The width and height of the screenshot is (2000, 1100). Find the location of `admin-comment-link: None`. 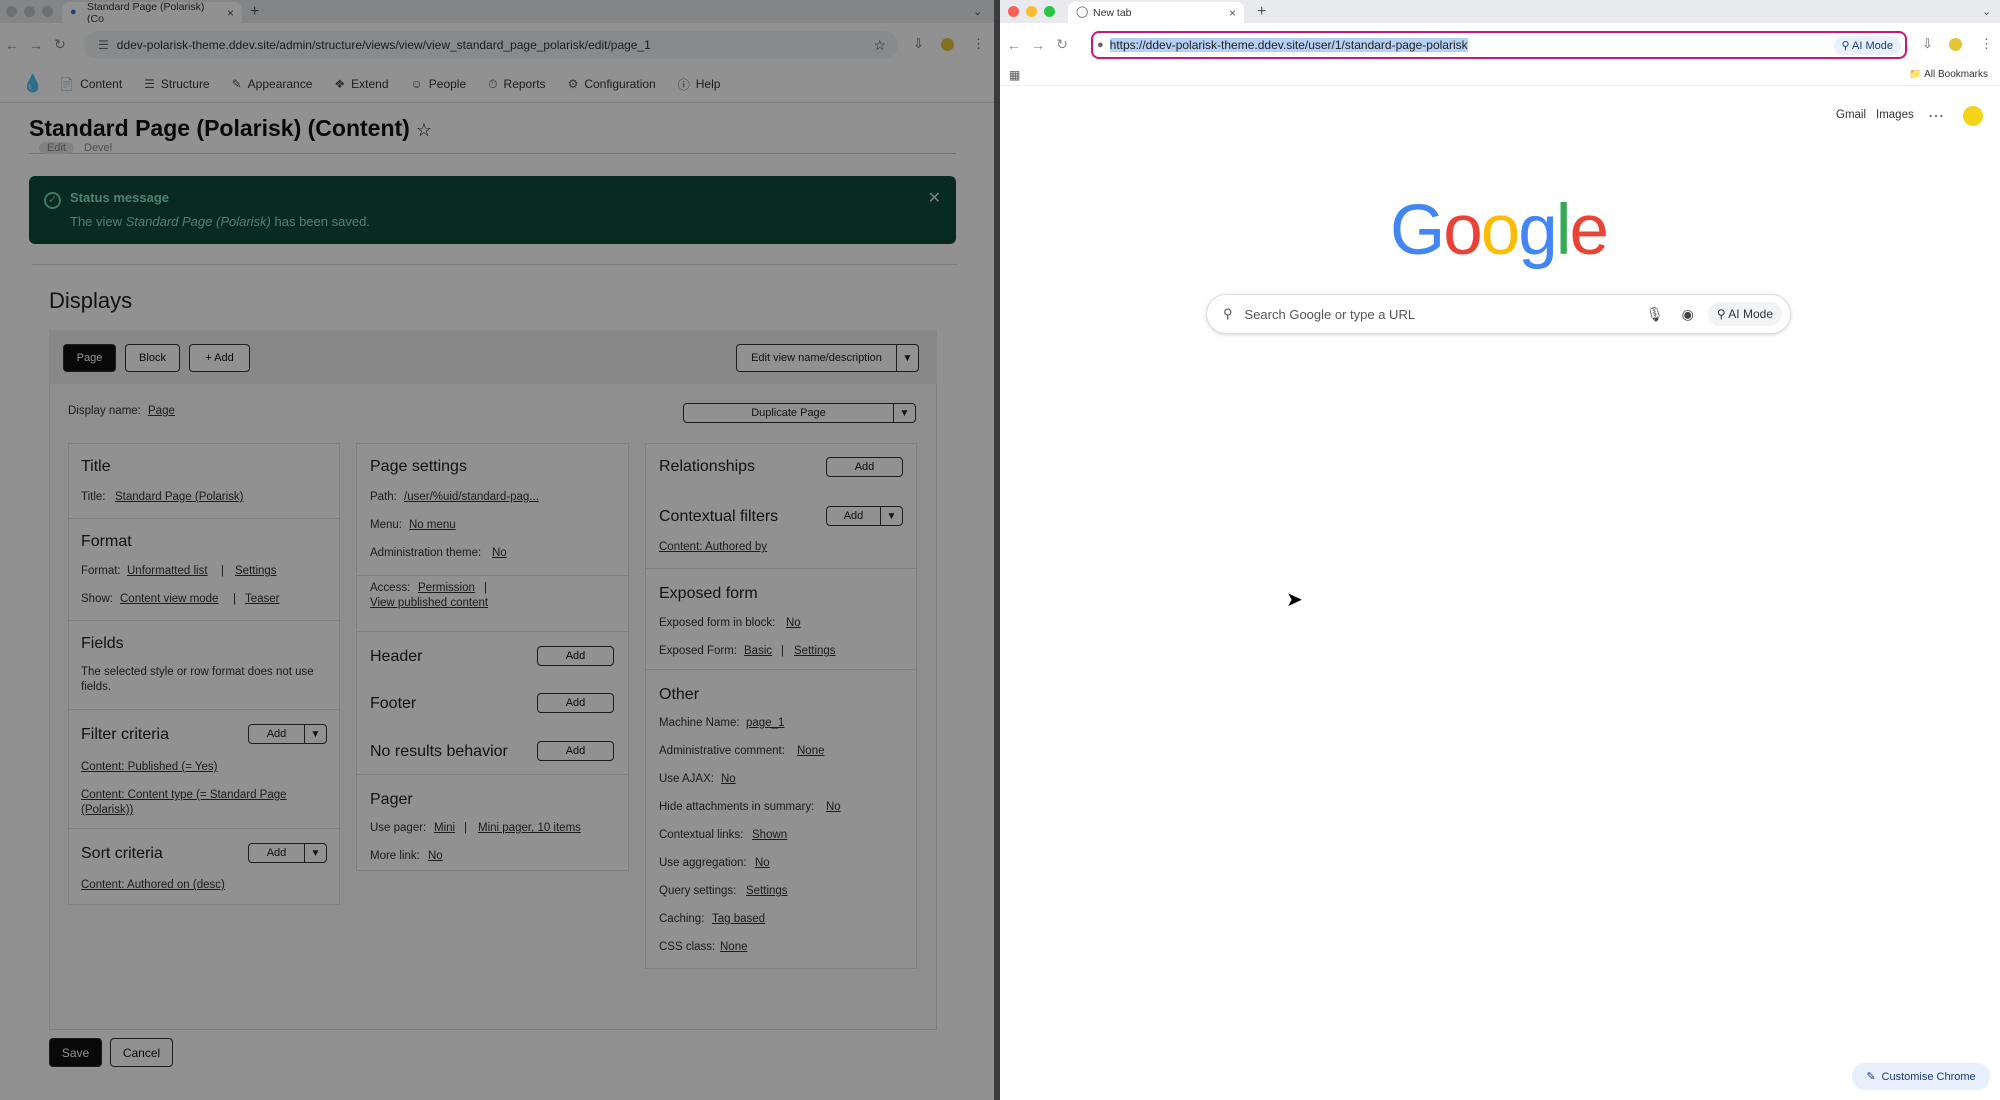

admin-comment-link: None is located at coordinates (811, 751).